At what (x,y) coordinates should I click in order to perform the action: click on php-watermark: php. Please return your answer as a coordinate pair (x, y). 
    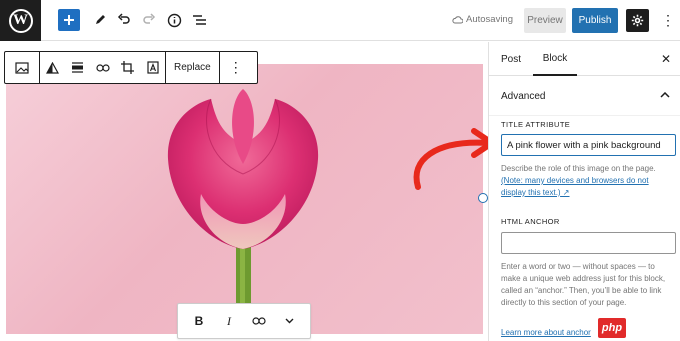
    Looking at the image, I should click on (612, 328).